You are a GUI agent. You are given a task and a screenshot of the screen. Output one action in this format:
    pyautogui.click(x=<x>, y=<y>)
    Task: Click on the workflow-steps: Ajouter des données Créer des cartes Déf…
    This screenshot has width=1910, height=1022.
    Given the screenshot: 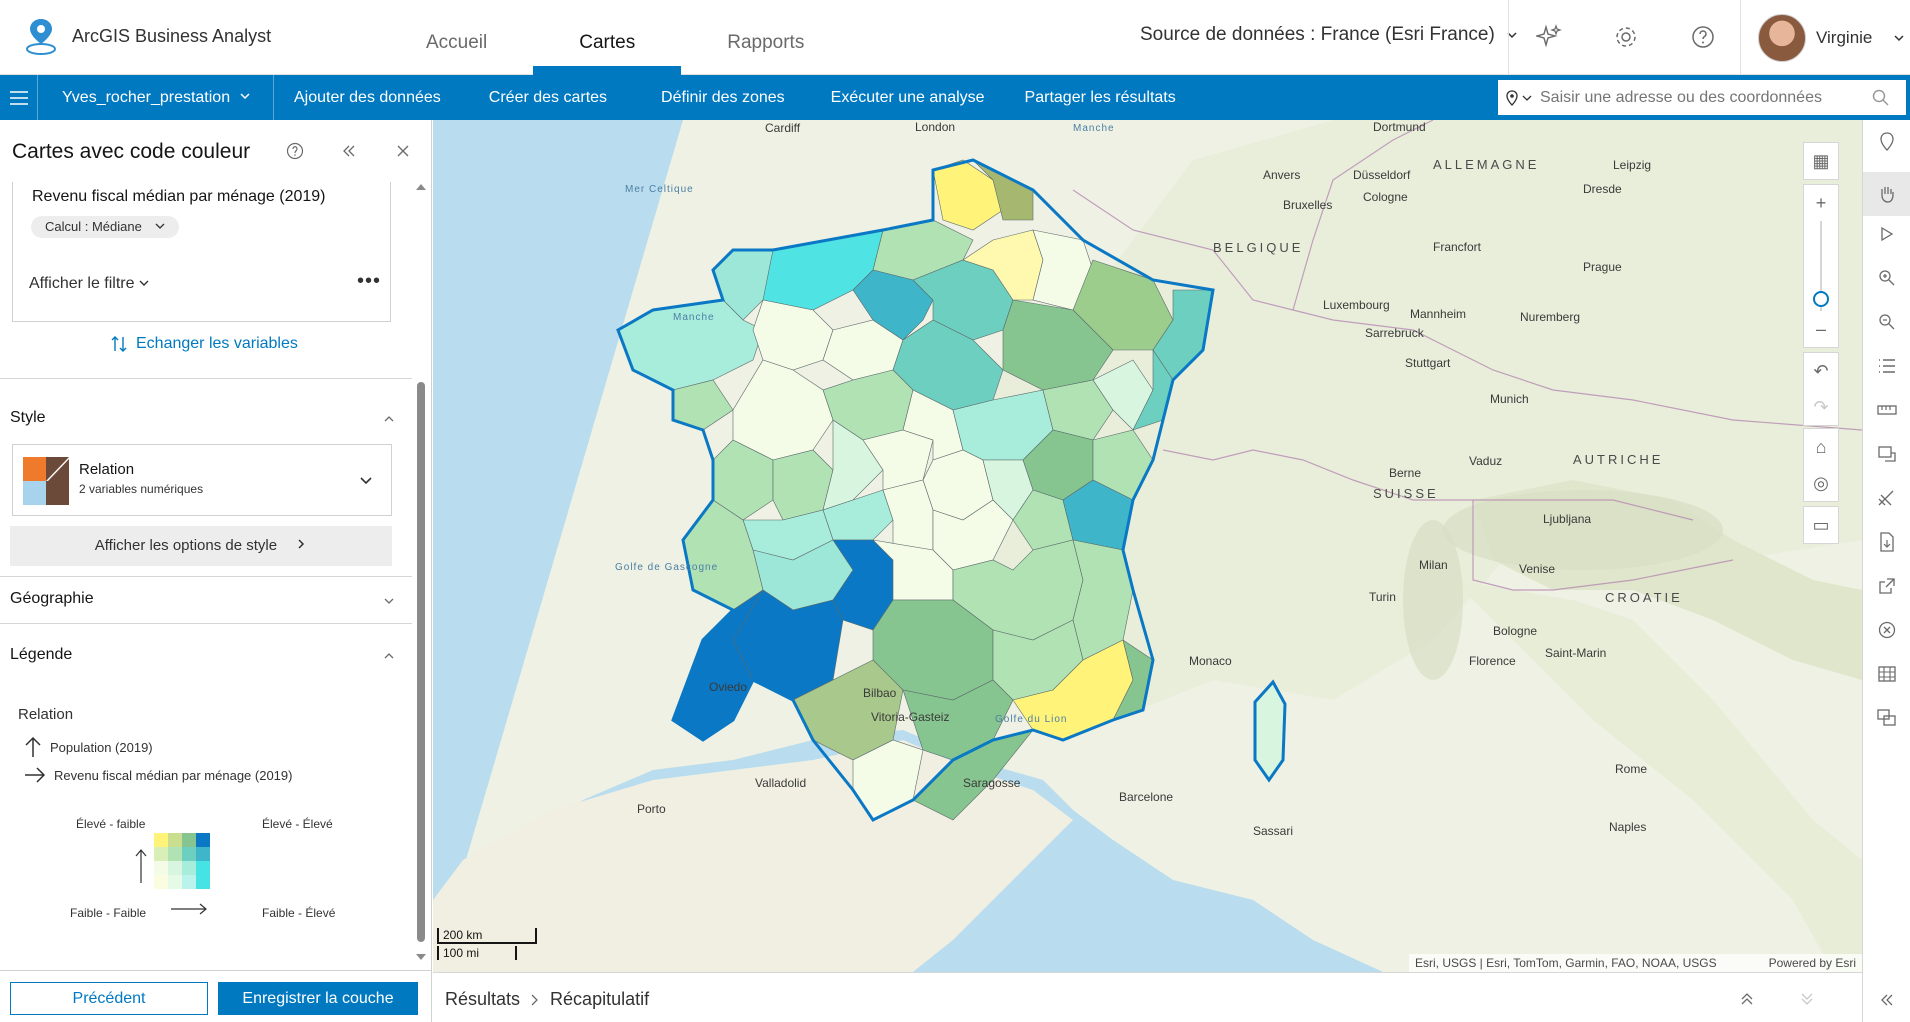 What is the action you would take?
    pyautogui.click(x=735, y=97)
    